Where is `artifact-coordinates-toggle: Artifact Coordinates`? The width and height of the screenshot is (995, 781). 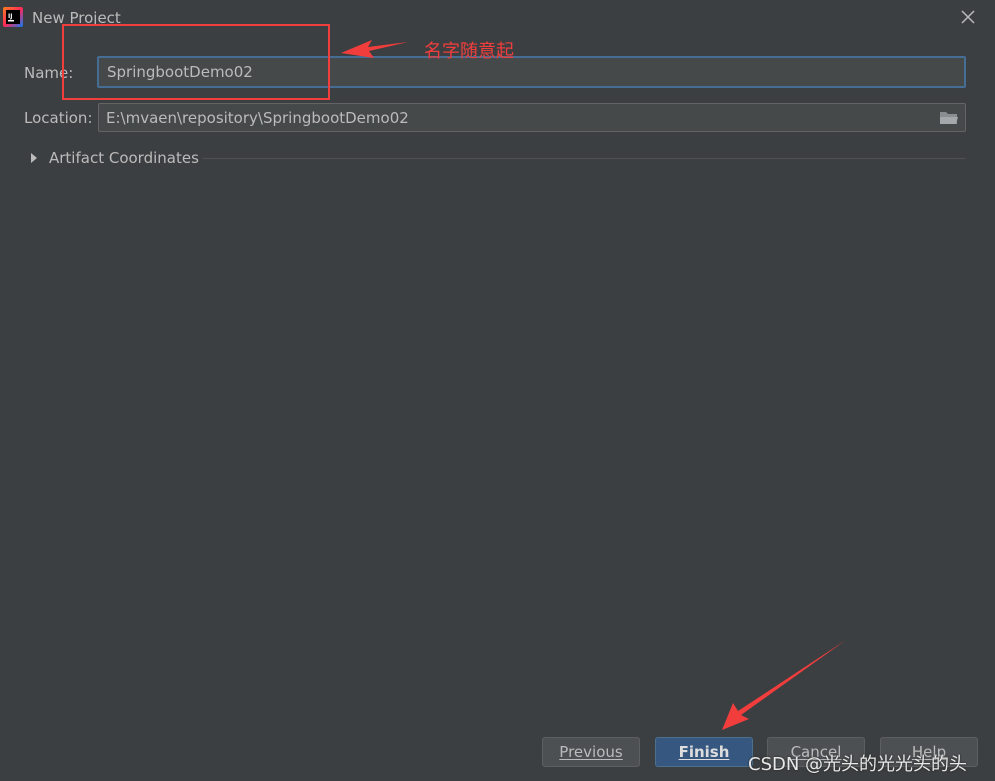 artifact-coordinates-toggle: Artifact Coordinates is located at coordinates (498, 159).